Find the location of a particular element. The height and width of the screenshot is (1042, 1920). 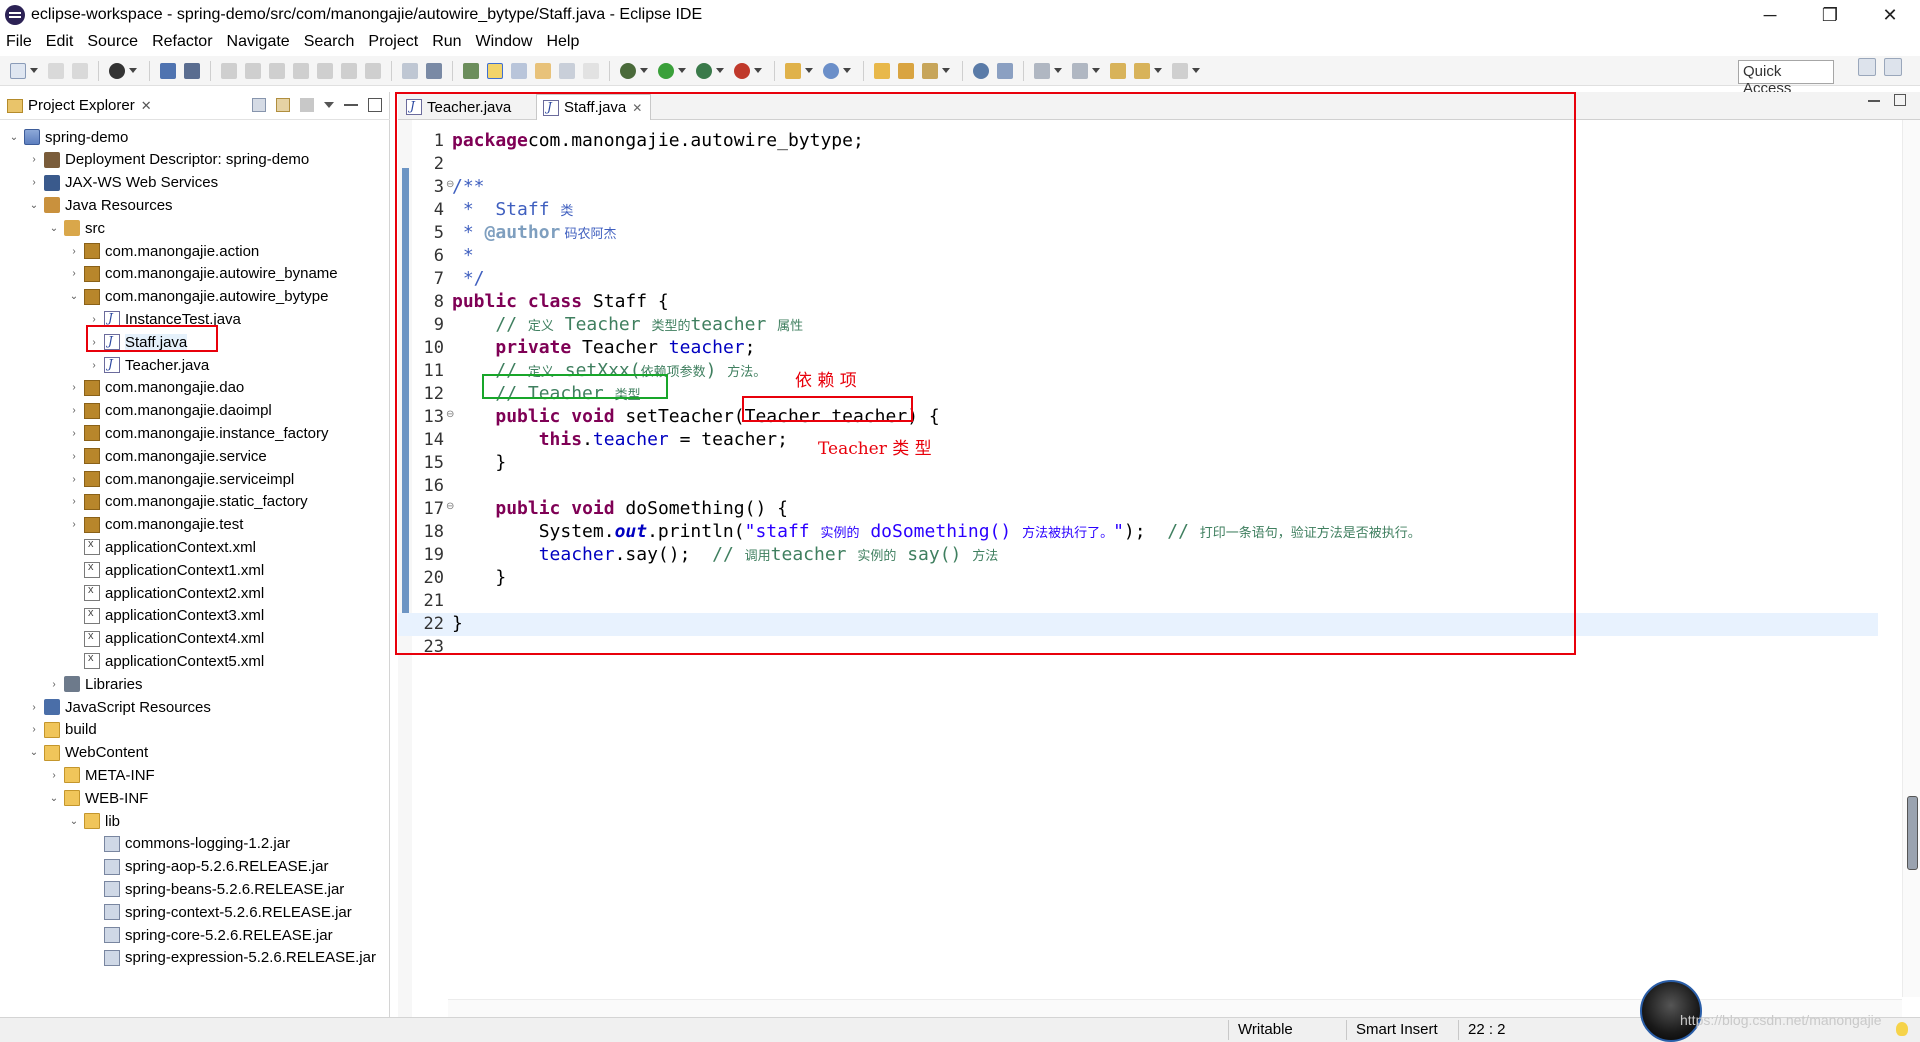

view-menu-icon is located at coordinates (329, 105).